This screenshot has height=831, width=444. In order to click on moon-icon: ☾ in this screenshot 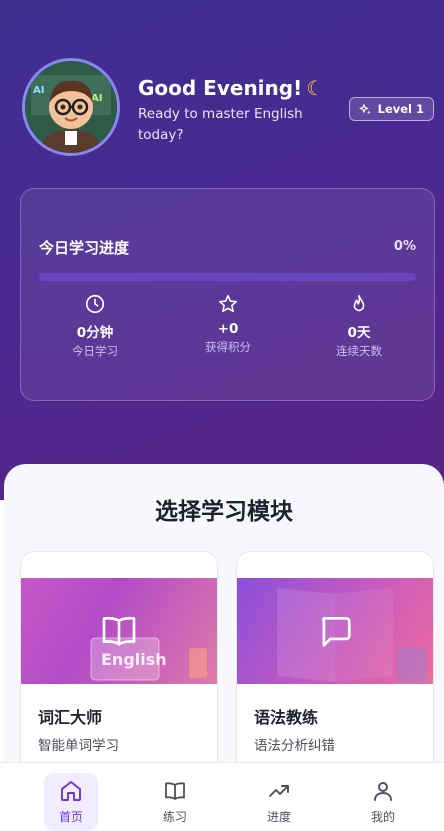, I will do `click(315, 88)`.